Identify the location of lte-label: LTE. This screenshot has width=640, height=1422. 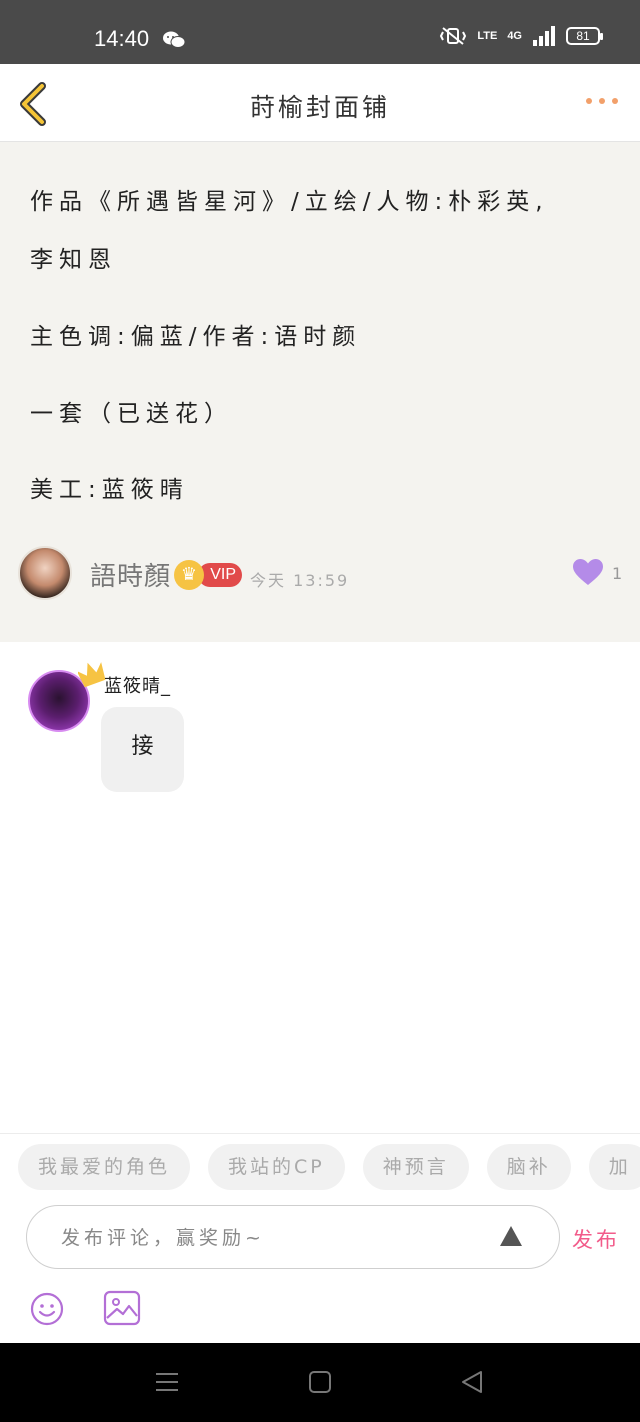
(487, 36).